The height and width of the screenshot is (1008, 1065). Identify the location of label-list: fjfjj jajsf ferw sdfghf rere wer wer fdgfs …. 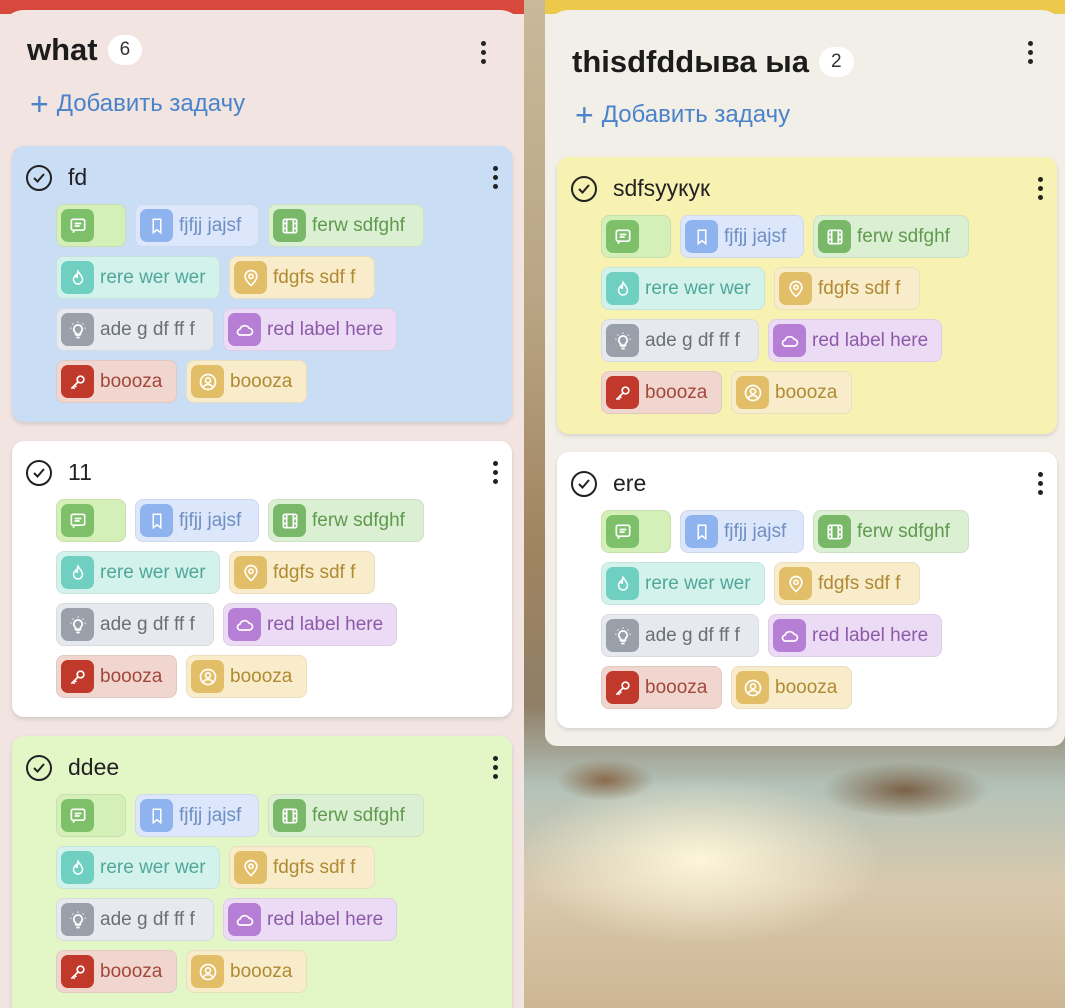
(276, 893).